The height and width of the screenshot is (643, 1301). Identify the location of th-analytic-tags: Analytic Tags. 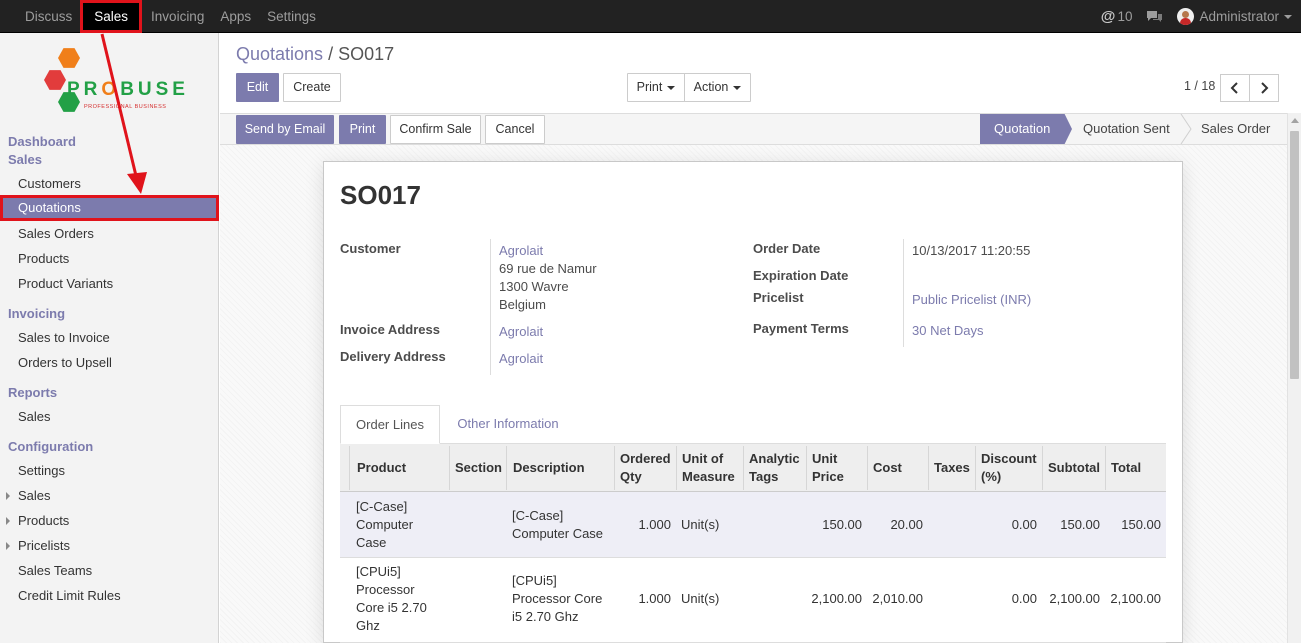
(774, 468).